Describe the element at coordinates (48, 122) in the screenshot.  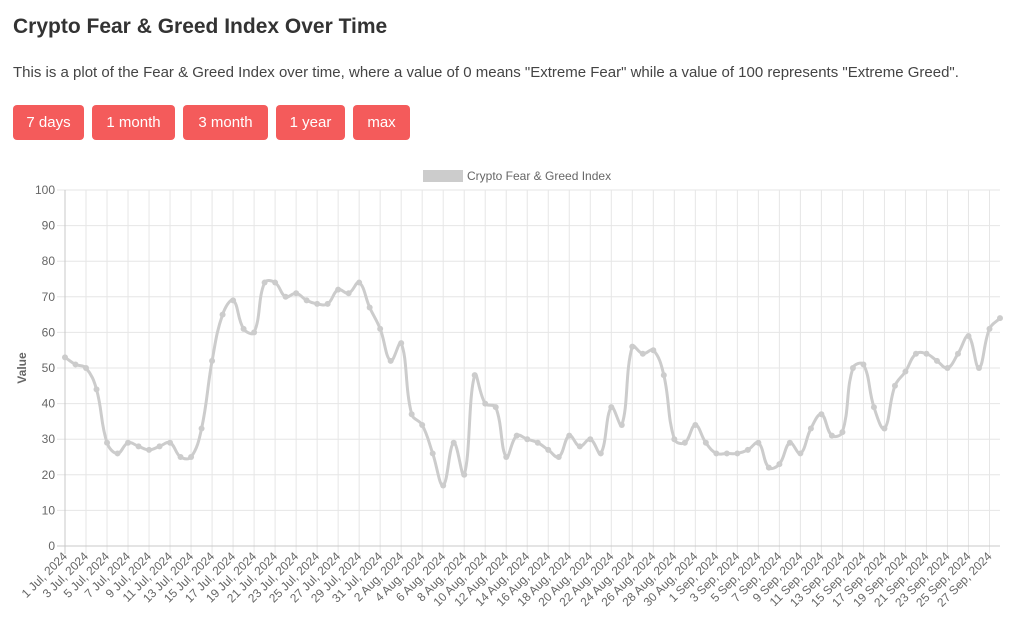
I see `range-7-days-button: 7 days` at that location.